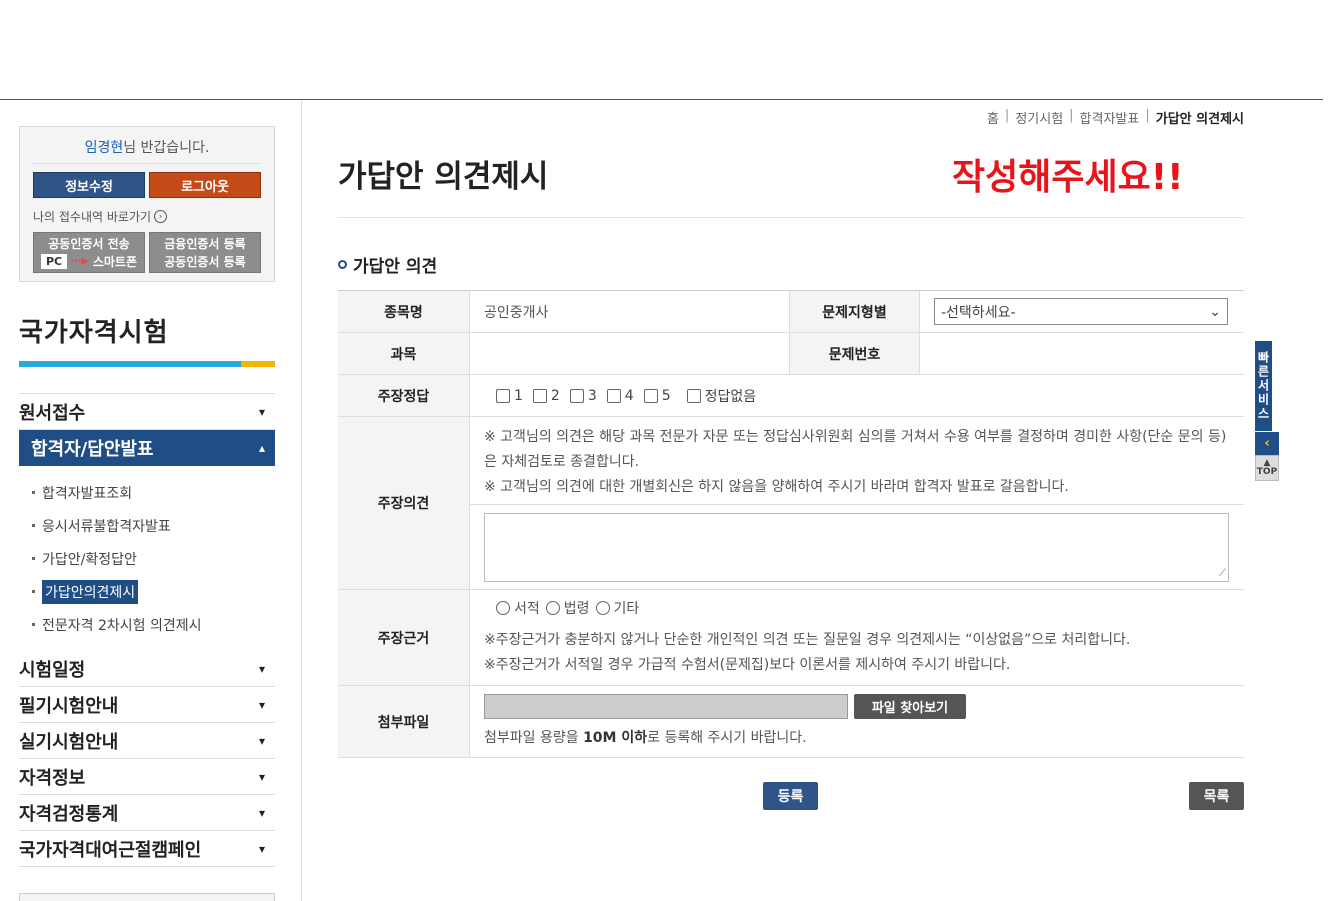  I want to click on submenu-item-doc-fail: 응시서류불합격자발표, so click(153, 525).